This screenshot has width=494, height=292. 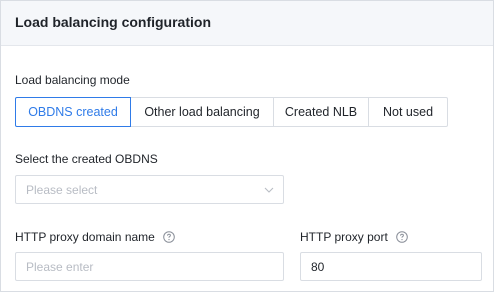 I want to click on proxy-port-value: 80, so click(x=318, y=266).